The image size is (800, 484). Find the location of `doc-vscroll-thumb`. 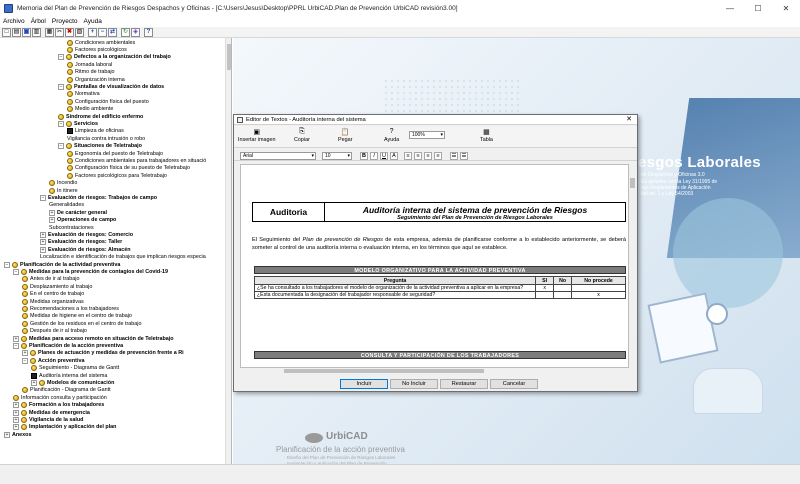

doc-vscroll-thumb is located at coordinates (632, 183).